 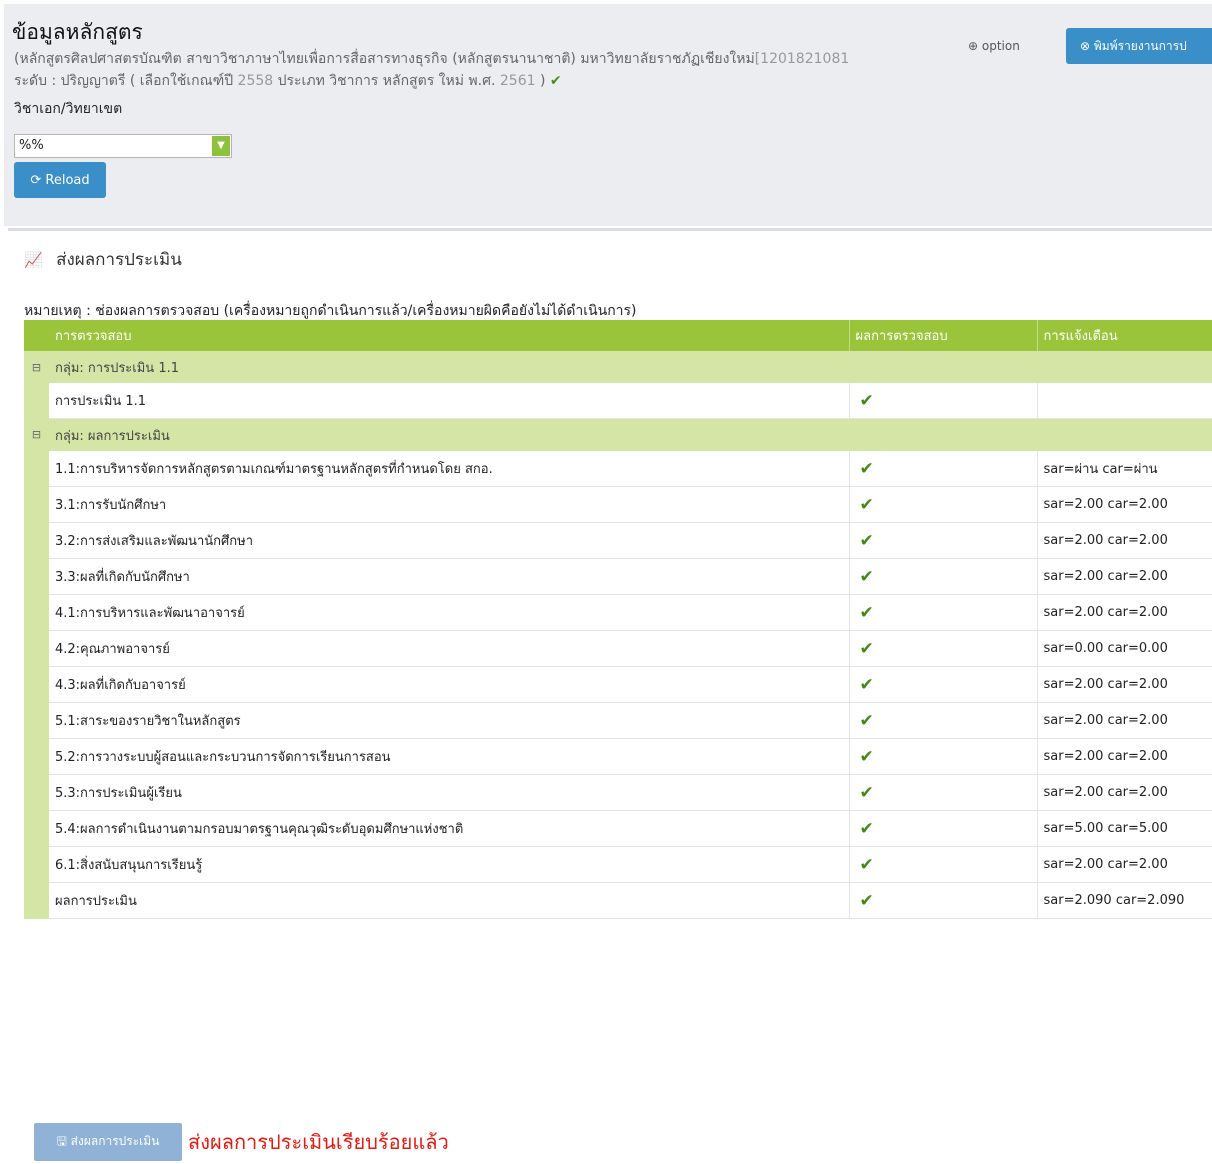 I want to click on page-title: ข้อมูลหลักสูตร, so click(x=77, y=32).